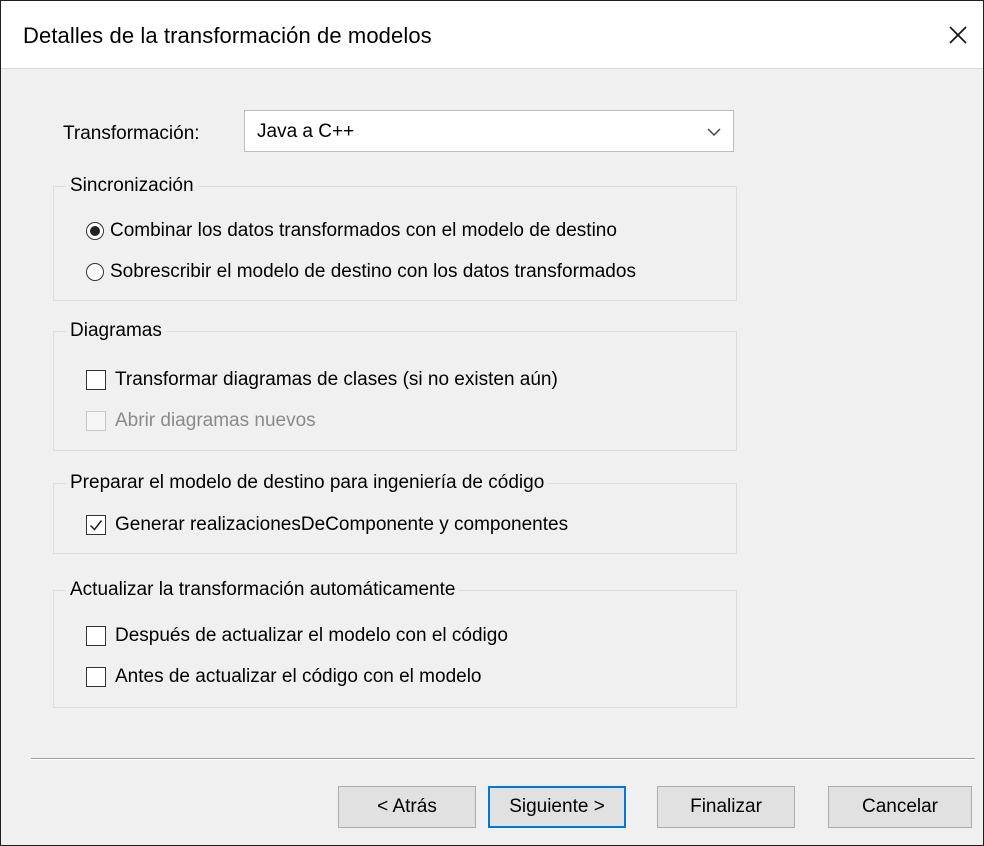 This screenshot has width=984, height=846. I want to click on radio-button-selected, so click(95, 231).